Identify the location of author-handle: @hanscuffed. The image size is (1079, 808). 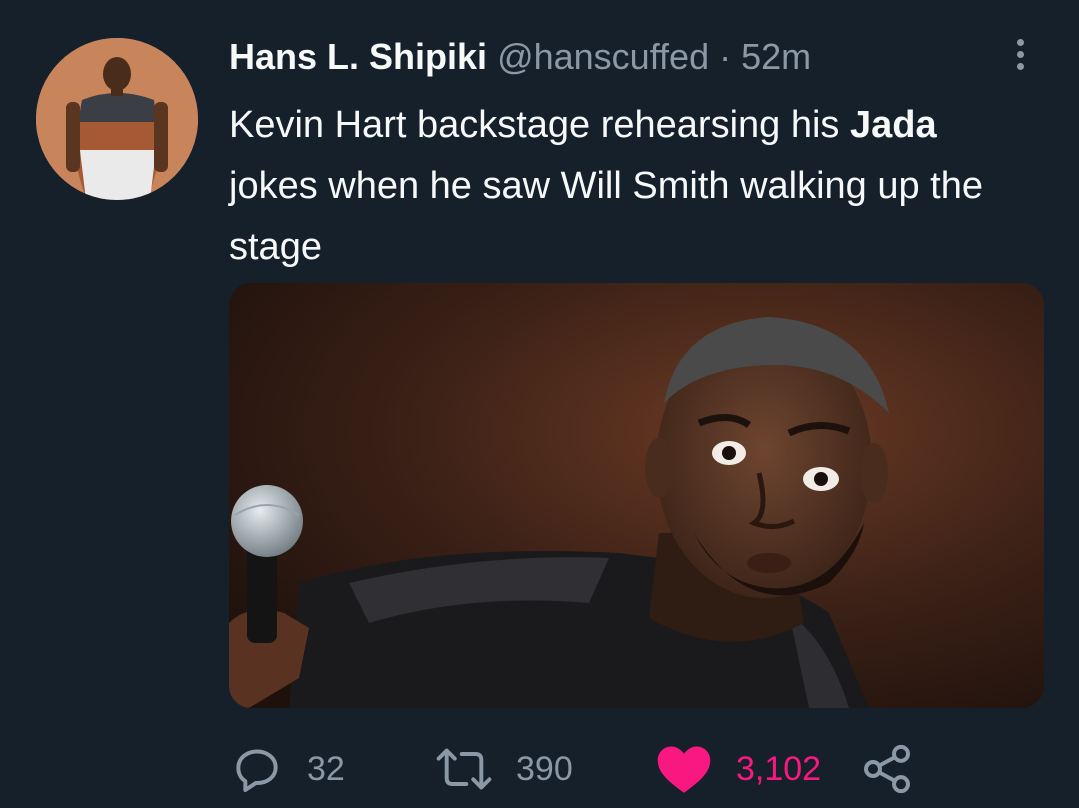
(603, 56).